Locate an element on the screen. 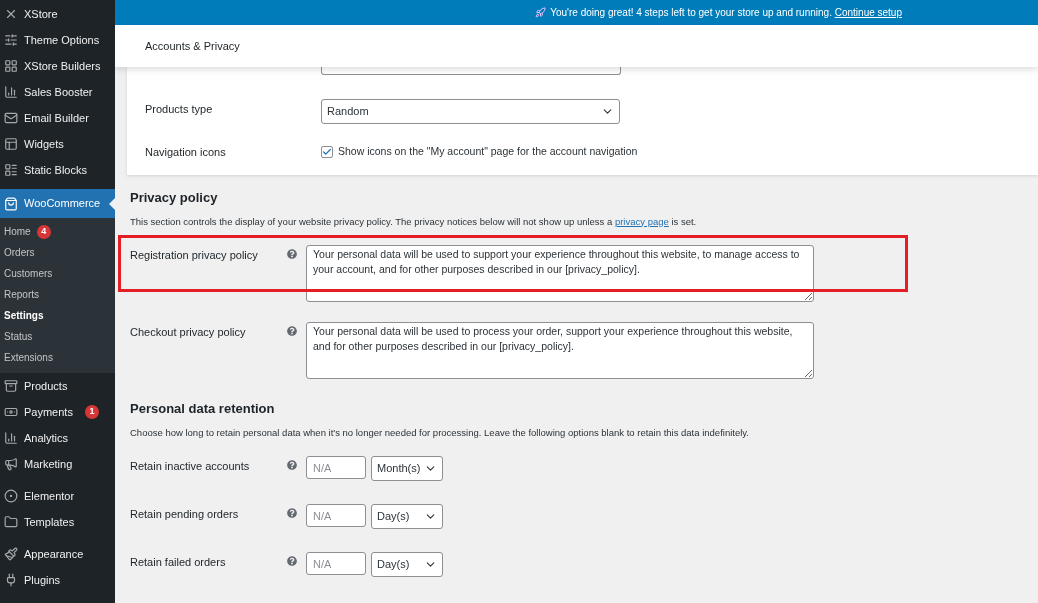 Image resolution: width=1038 pixels, height=603 pixels. field-label: Registration privacy policy is located at coordinates (194, 255).